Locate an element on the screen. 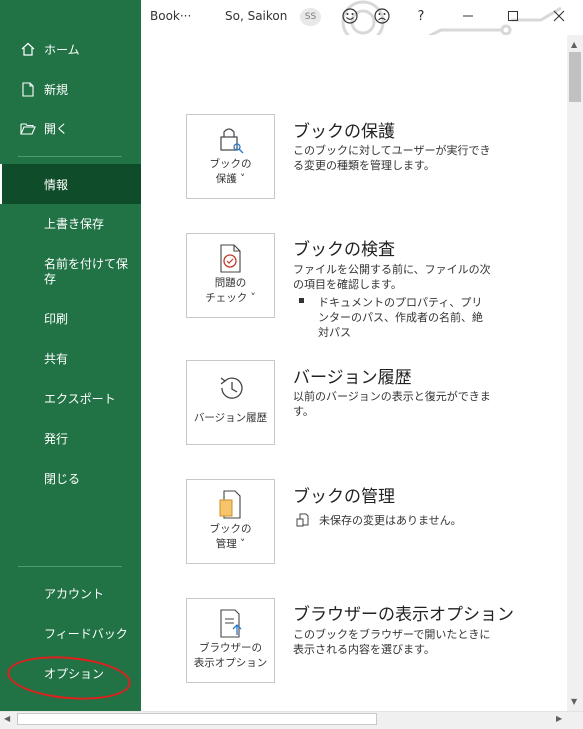 Image resolution: width=583 pixels, height=729 pixels. section-title: ブックの保護 is located at coordinates (344, 132).